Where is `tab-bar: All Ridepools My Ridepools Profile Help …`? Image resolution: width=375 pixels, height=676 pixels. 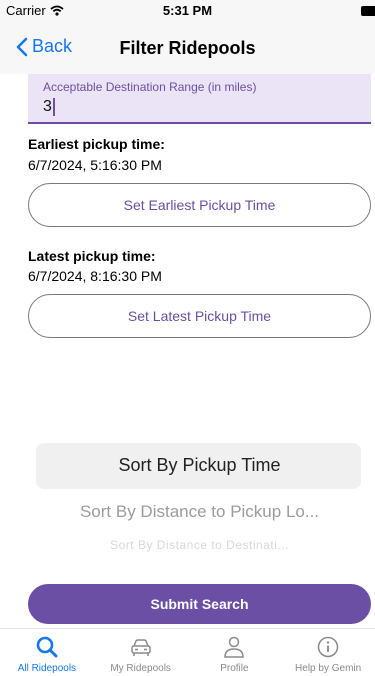
tab-bar: All Ridepools My Ridepools Profile Help … is located at coordinates (187, 652).